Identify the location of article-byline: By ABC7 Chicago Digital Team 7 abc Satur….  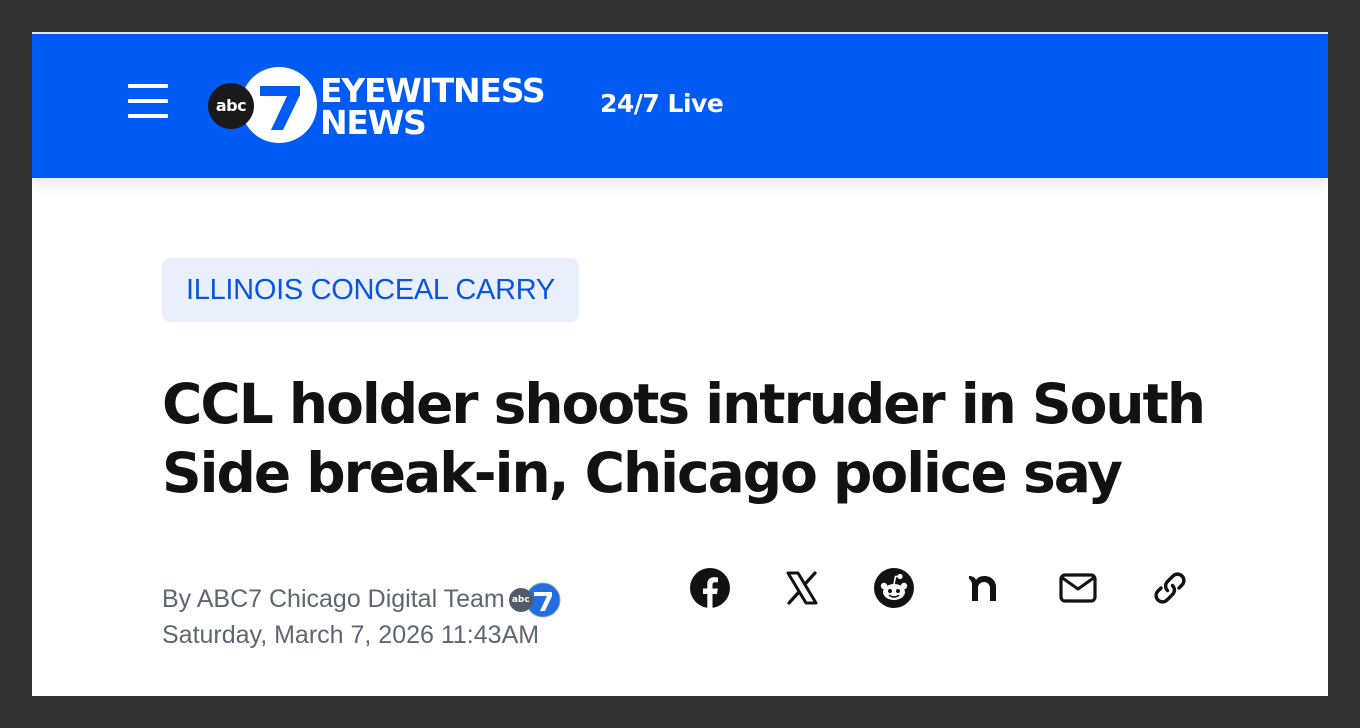
(363, 617).